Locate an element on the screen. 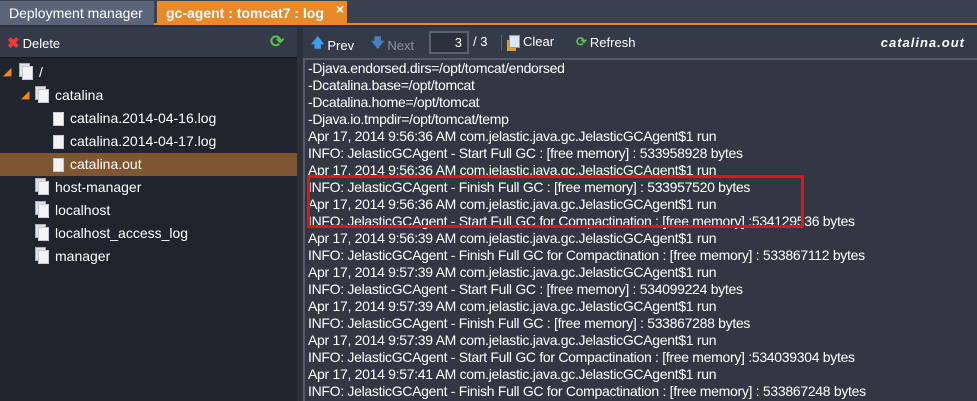 Image resolution: width=977 pixels, height=401 pixels. tab-label: gc-agent : tomcat7 : log is located at coordinates (245, 13).